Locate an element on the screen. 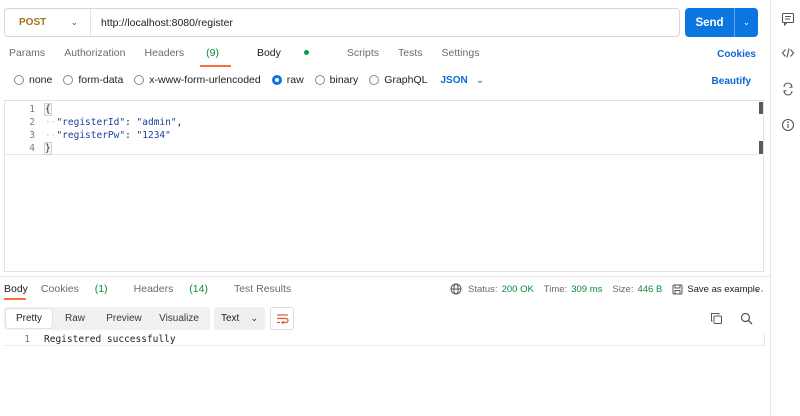  tab-settings: Settings is located at coordinates (461, 55).